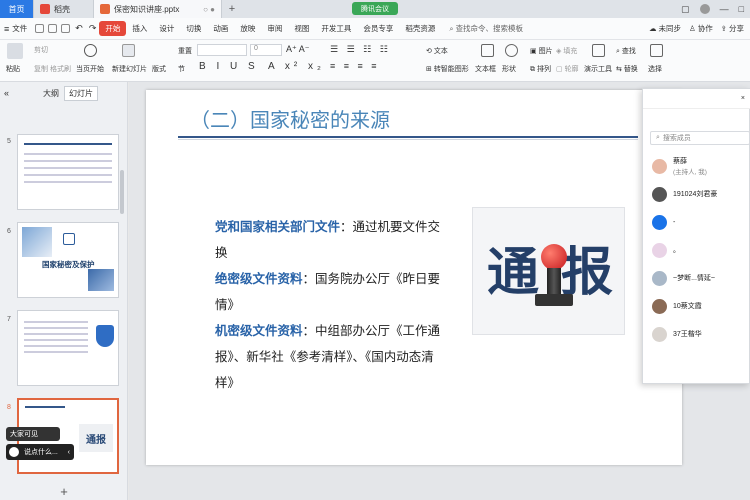 The image size is (750, 500). Describe the element at coordinates (185, 51) in the screenshot. I see `reset-button: 重置` at that location.